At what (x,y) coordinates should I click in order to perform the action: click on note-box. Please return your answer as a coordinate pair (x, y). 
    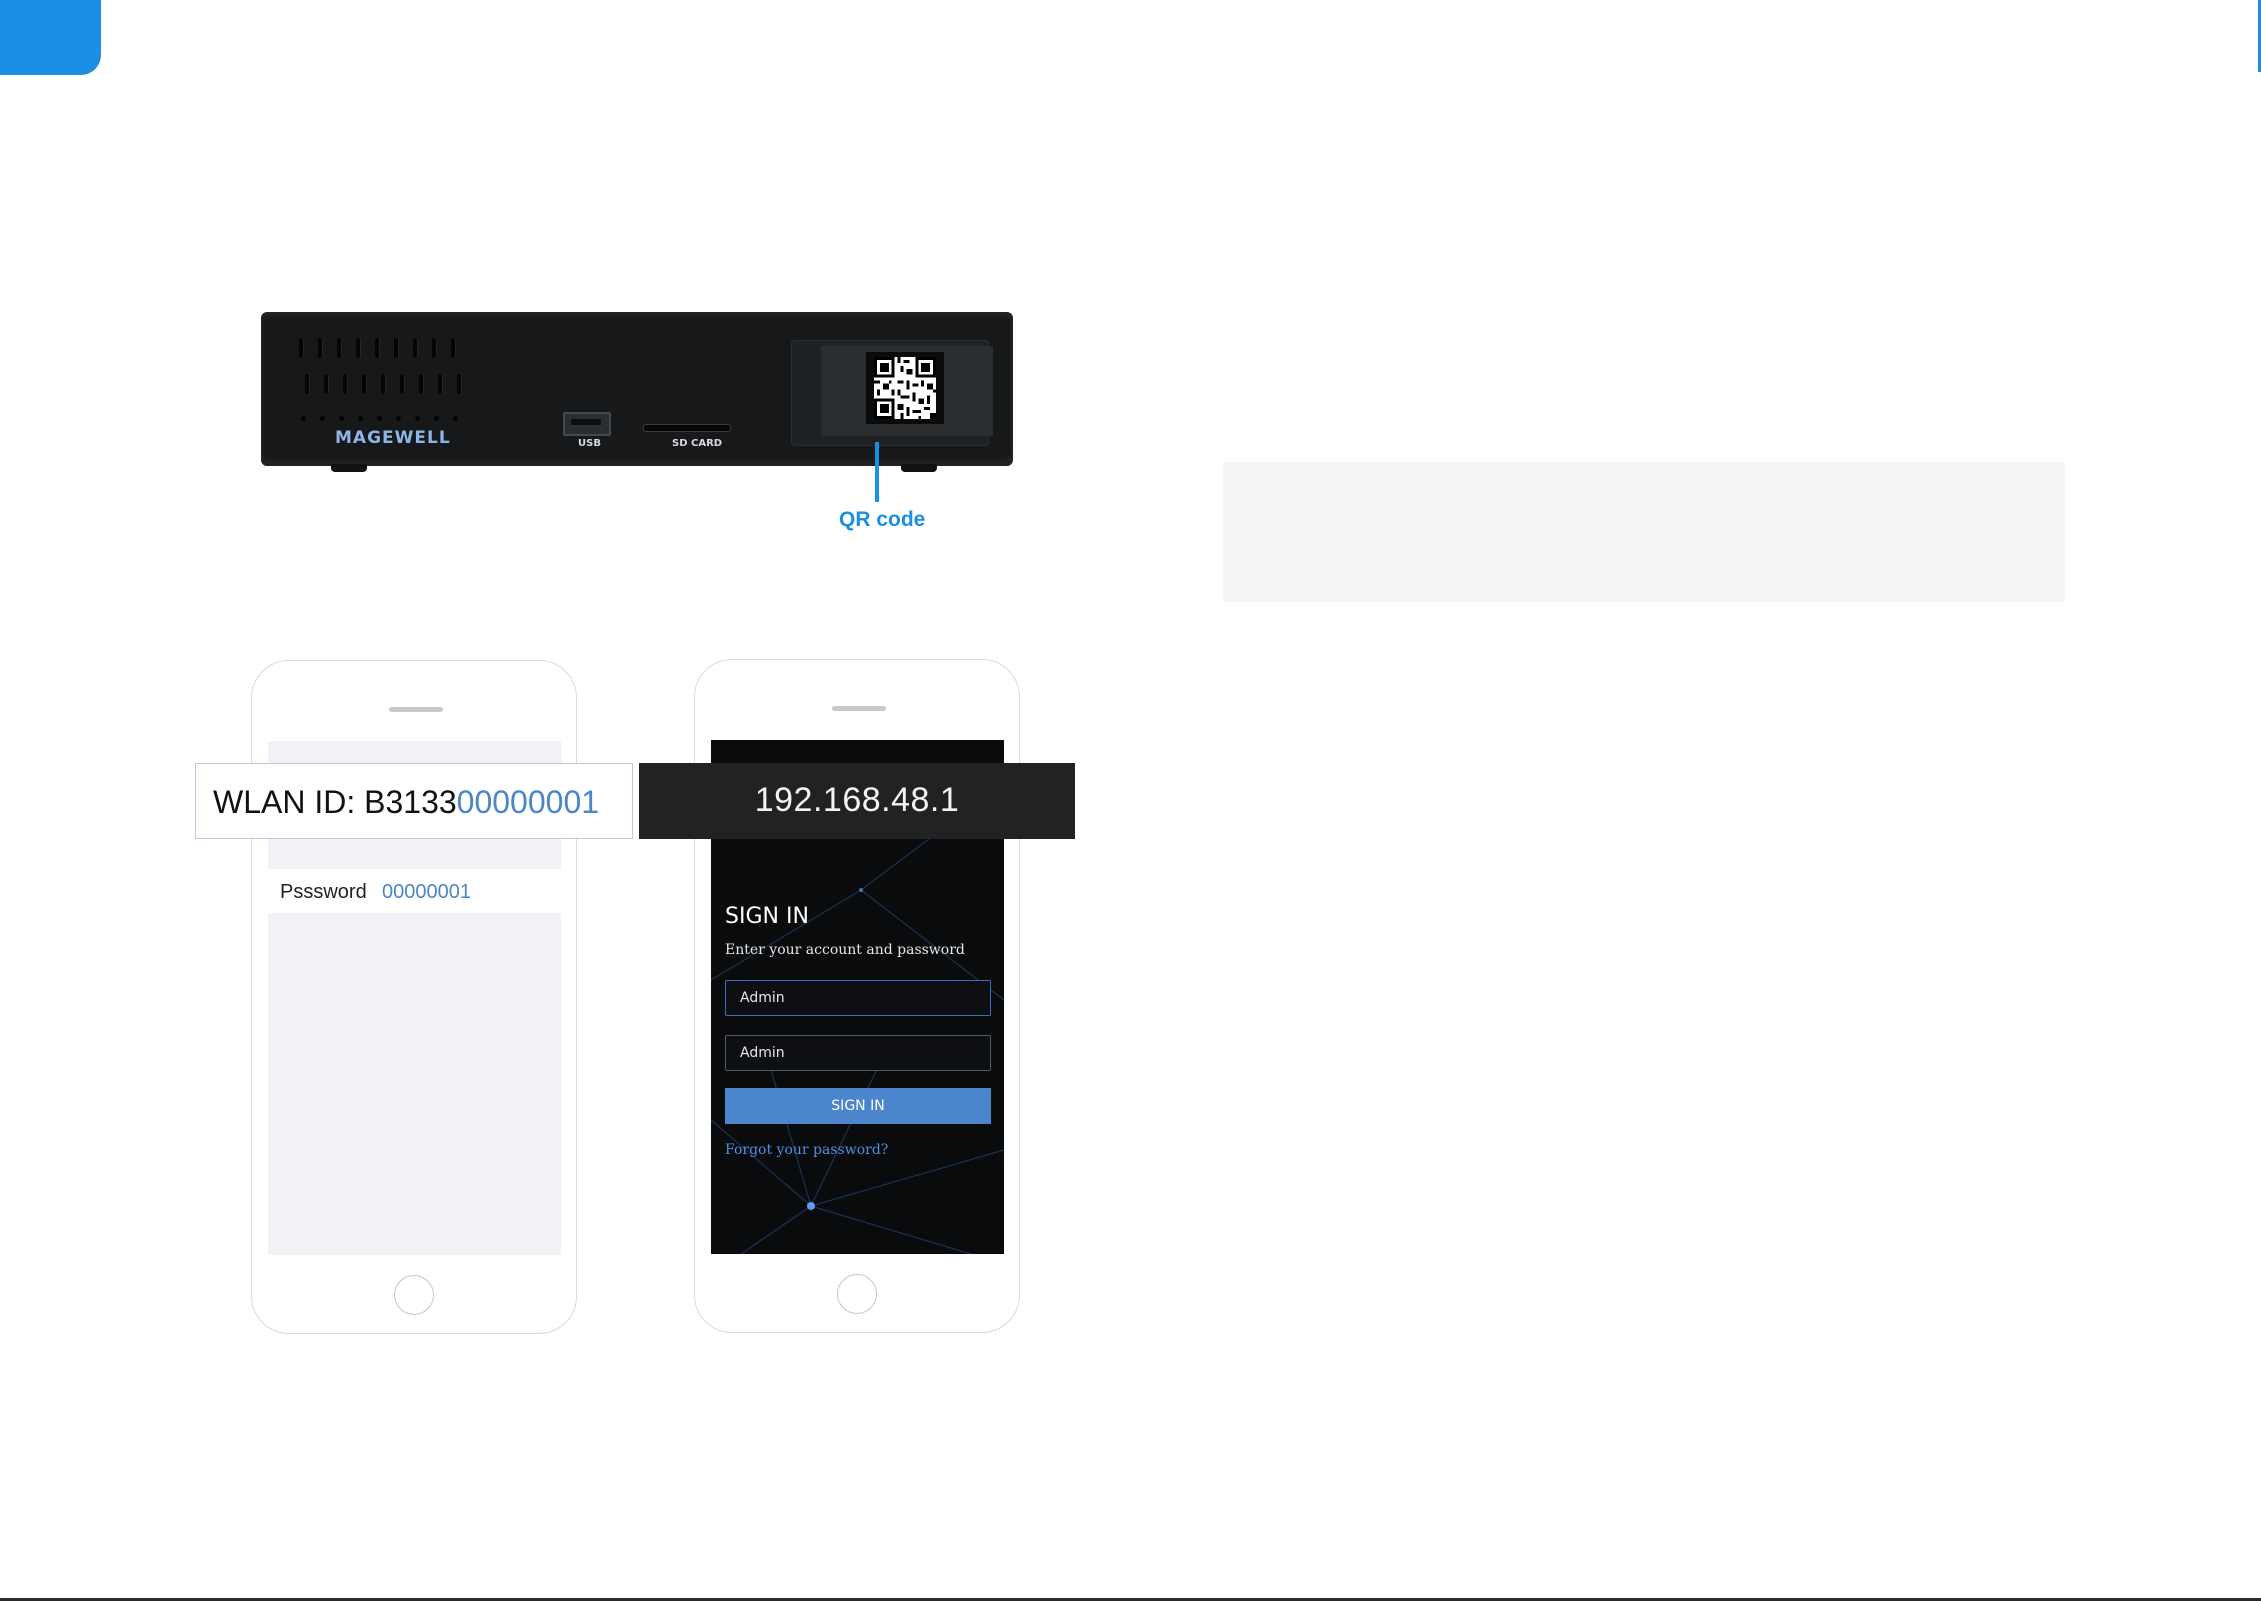
    Looking at the image, I should click on (1644, 532).